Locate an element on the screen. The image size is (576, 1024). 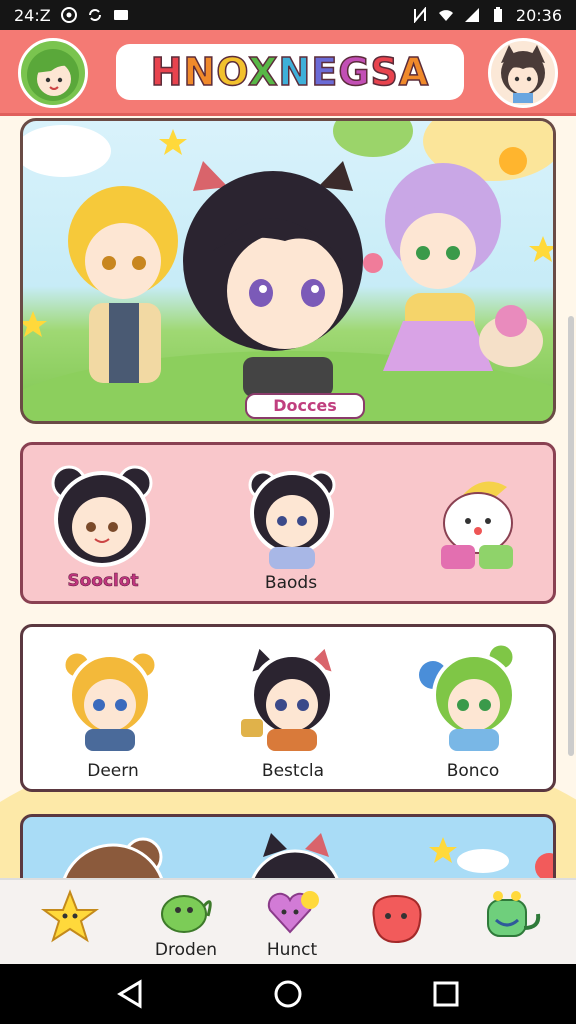
white-blob-mascot-sticker is located at coordinates (478, 528).